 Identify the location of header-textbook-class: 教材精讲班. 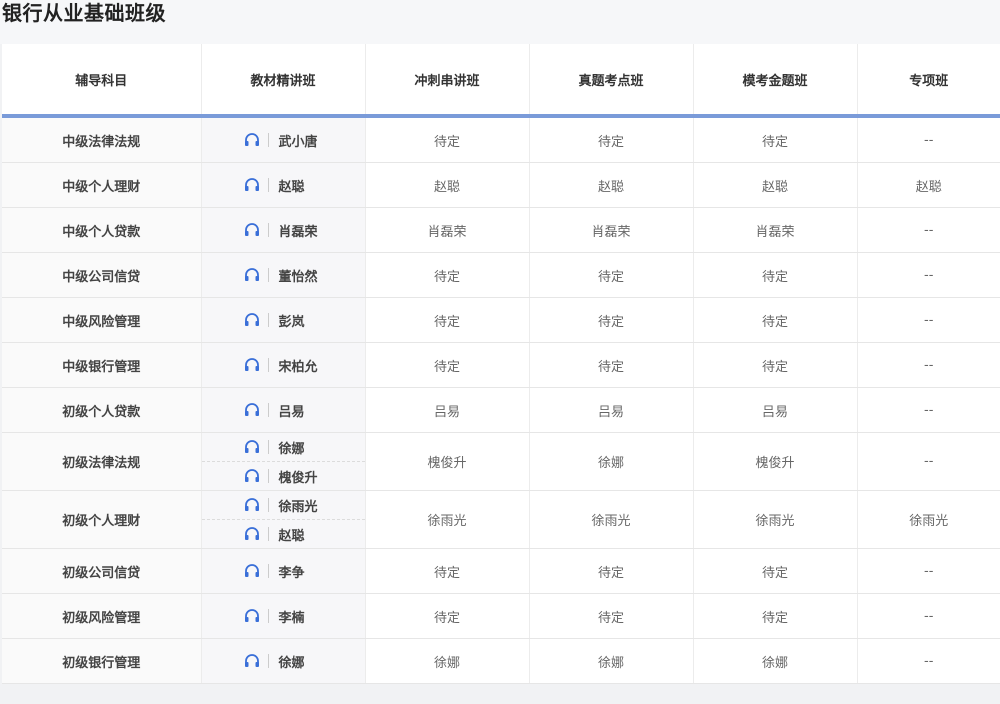
(283, 81).